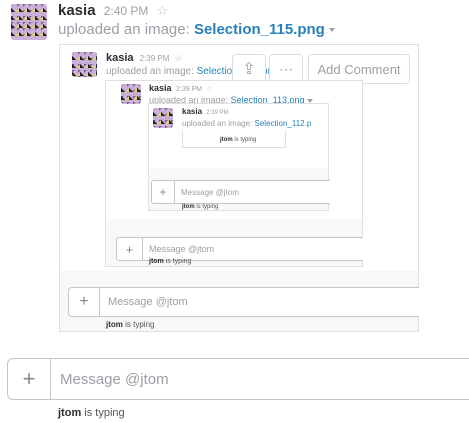 Image resolution: width=469 pixels, height=423 pixels. What do you see at coordinates (126, 11) in the screenshot?
I see `timestamp: 2:40 PM` at bounding box center [126, 11].